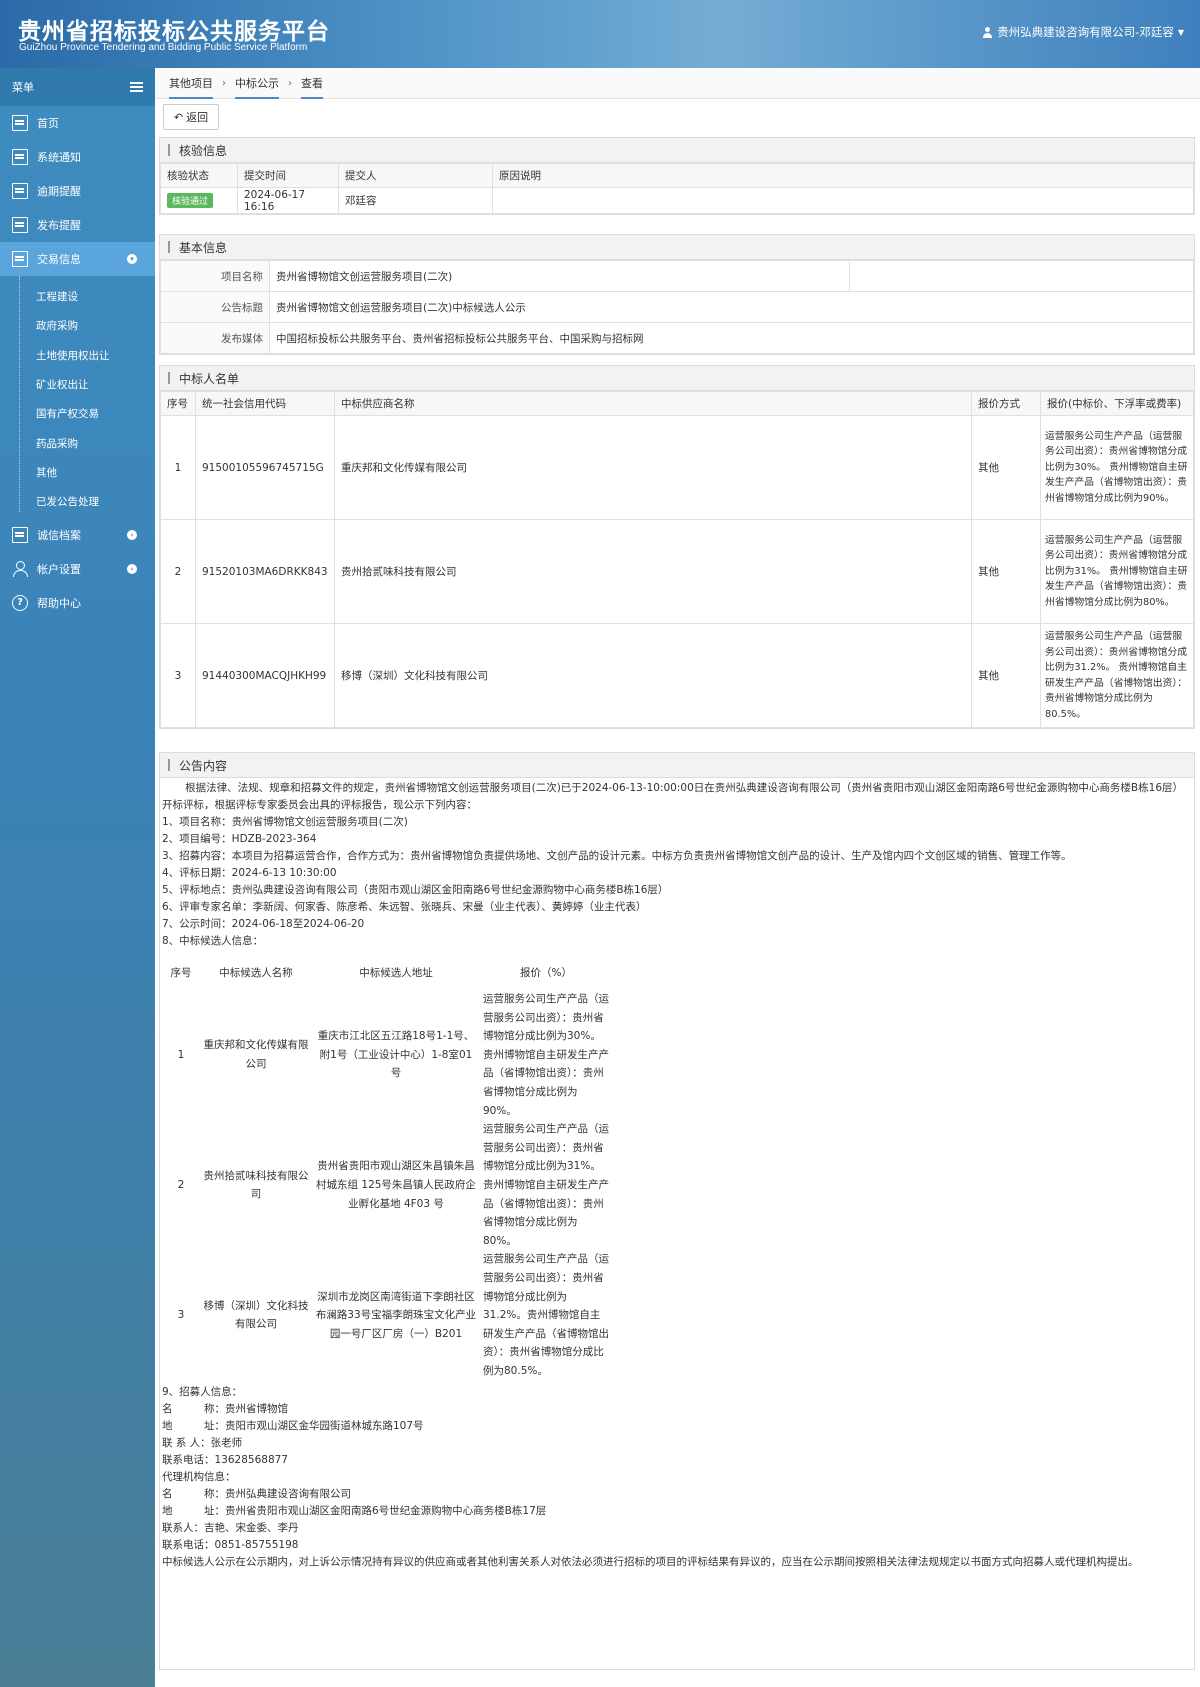 This screenshot has width=1200, height=1687. I want to click on notice-line: 联系电话：0851-85755198, so click(230, 1545).